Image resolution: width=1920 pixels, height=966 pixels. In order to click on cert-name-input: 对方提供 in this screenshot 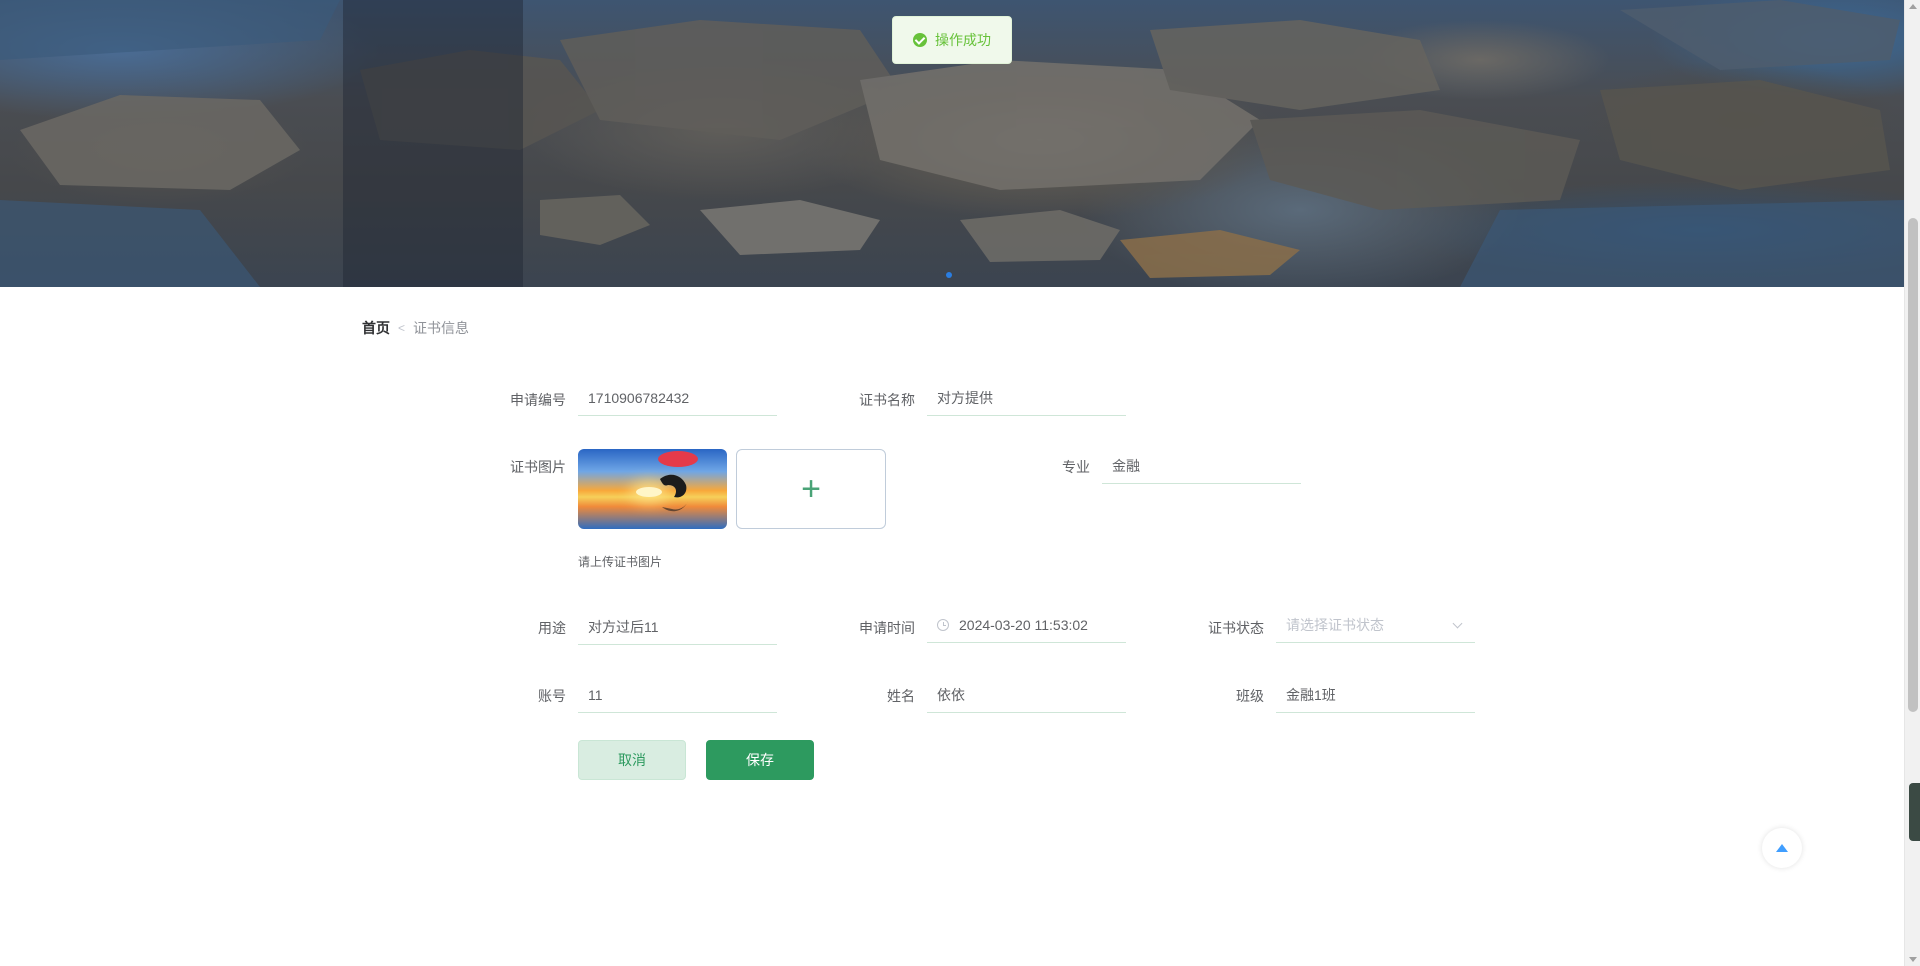, I will do `click(1026, 398)`.